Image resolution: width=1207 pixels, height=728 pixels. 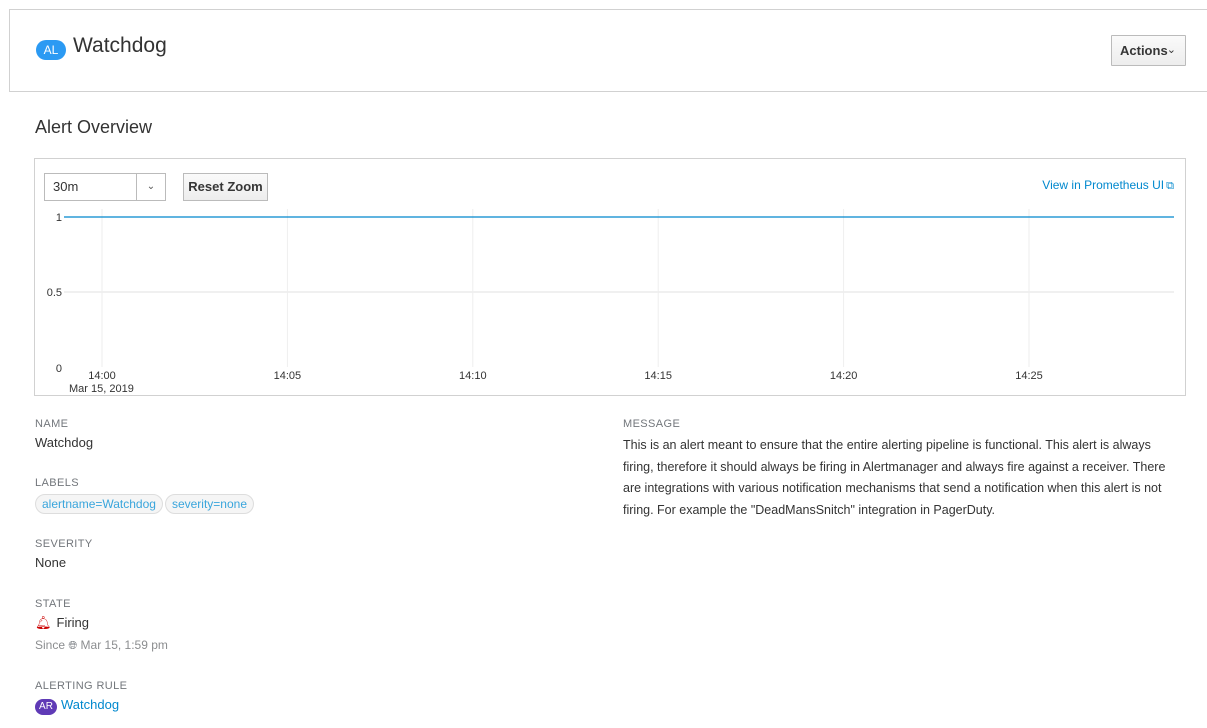 What do you see at coordinates (59, 218) in the screenshot?
I see `y-tick-label: 1` at bounding box center [59, 218].